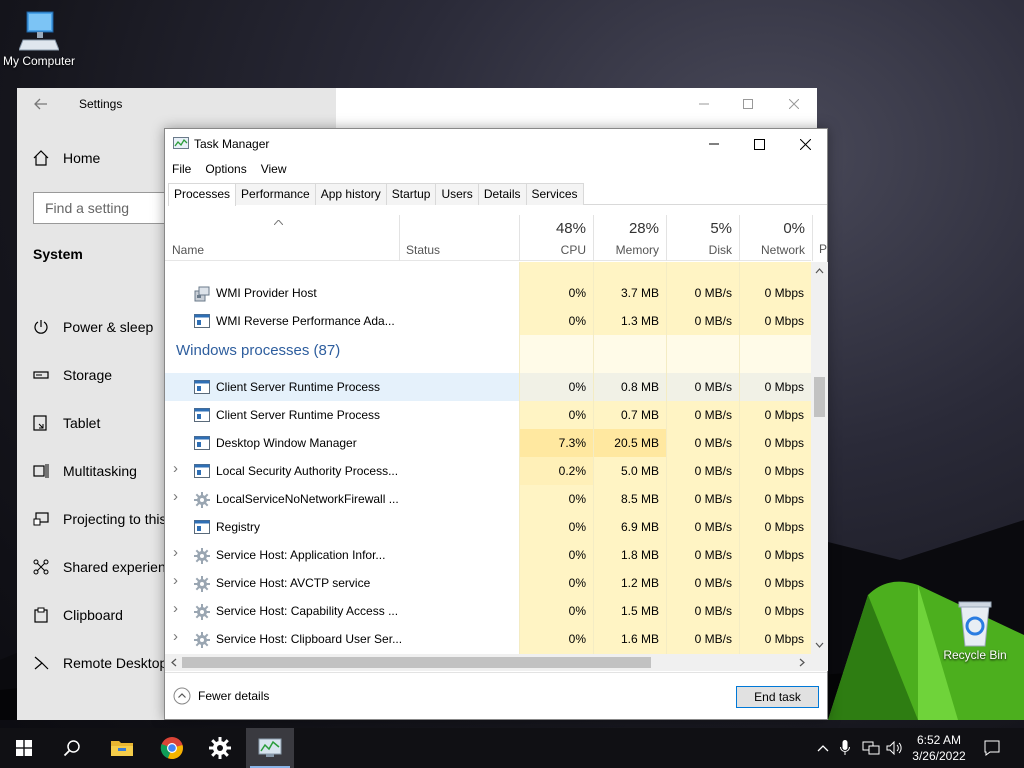 Image resolution: width=1024 pixels, height=768 pixels. What do you see at coordinates (488, 270) in the screenshot?
I see `process-row-partial` at bounding box center [488, 270].